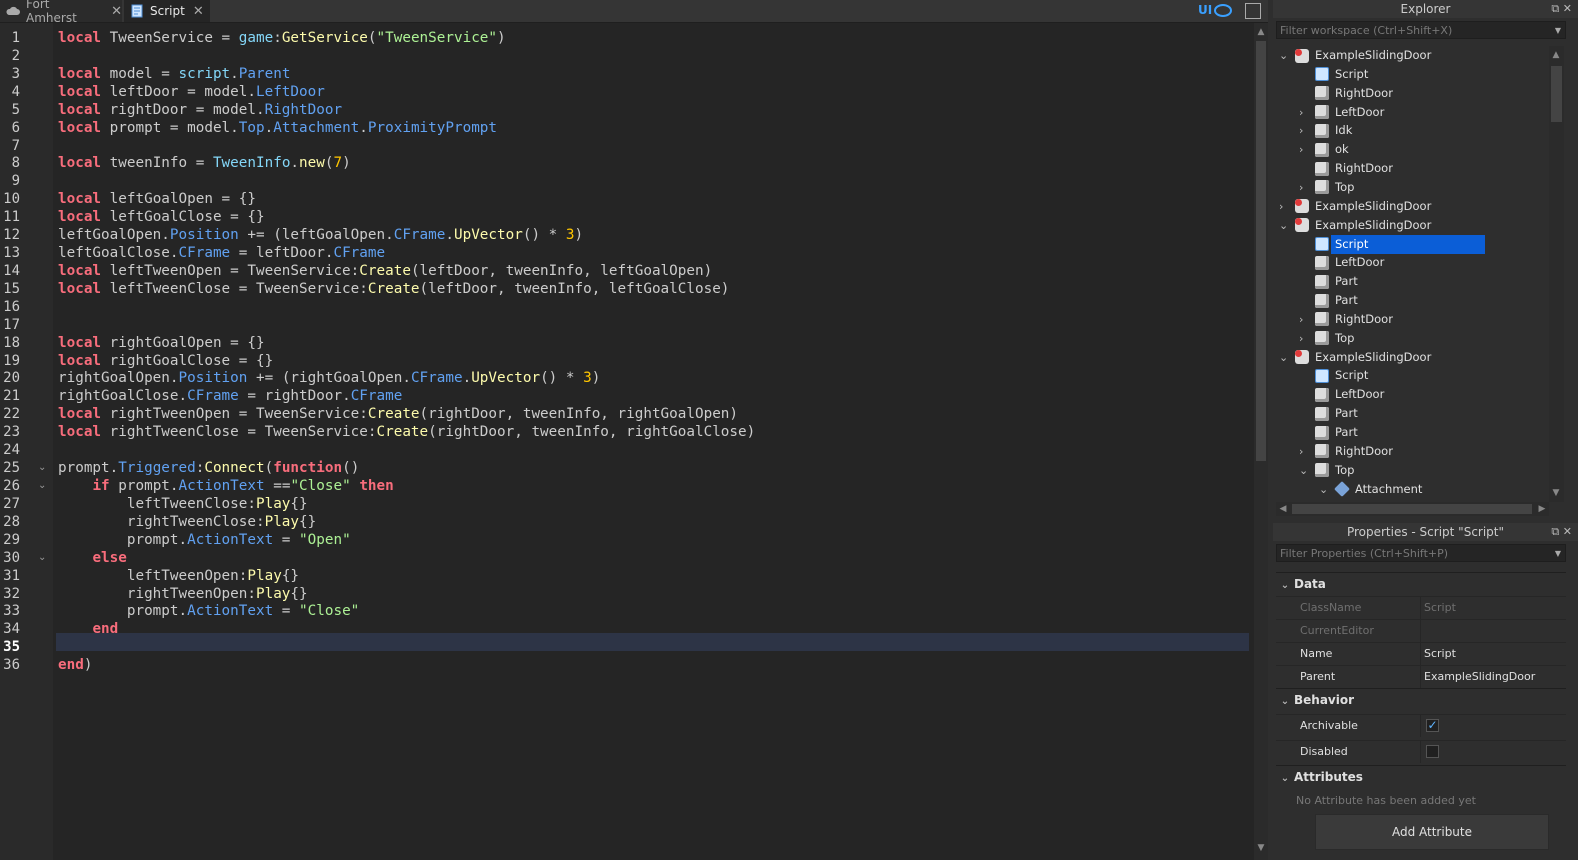 The width and height of the screenshot is (1578, 860). What do you see at coordinates (157, 199) in the screenshot?
I see `code-line: local leftGoalOpen = {}` at bounding box center [157, 199].